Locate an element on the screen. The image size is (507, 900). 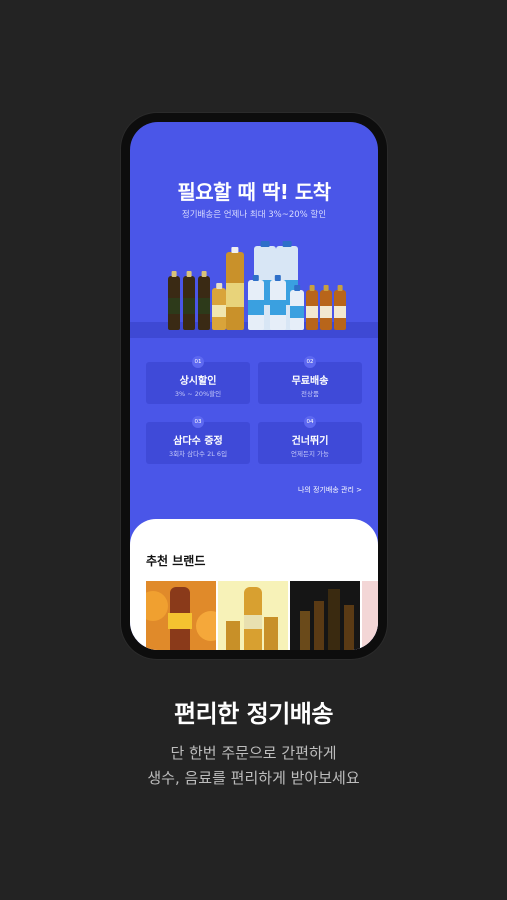
benefit-card-skip: 04 건너뛰기 언제든지 가능 is located at coordinates (310, 440).